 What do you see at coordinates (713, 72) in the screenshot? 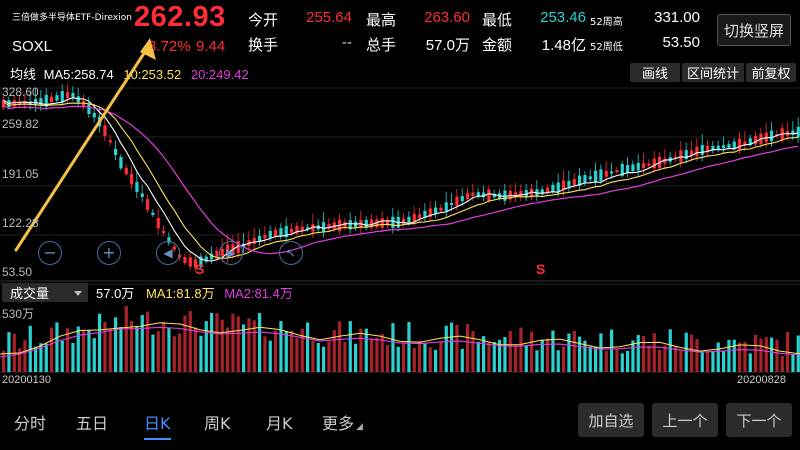
I see `range-stats-button: 区间统计` at bounding box center [713, 72].